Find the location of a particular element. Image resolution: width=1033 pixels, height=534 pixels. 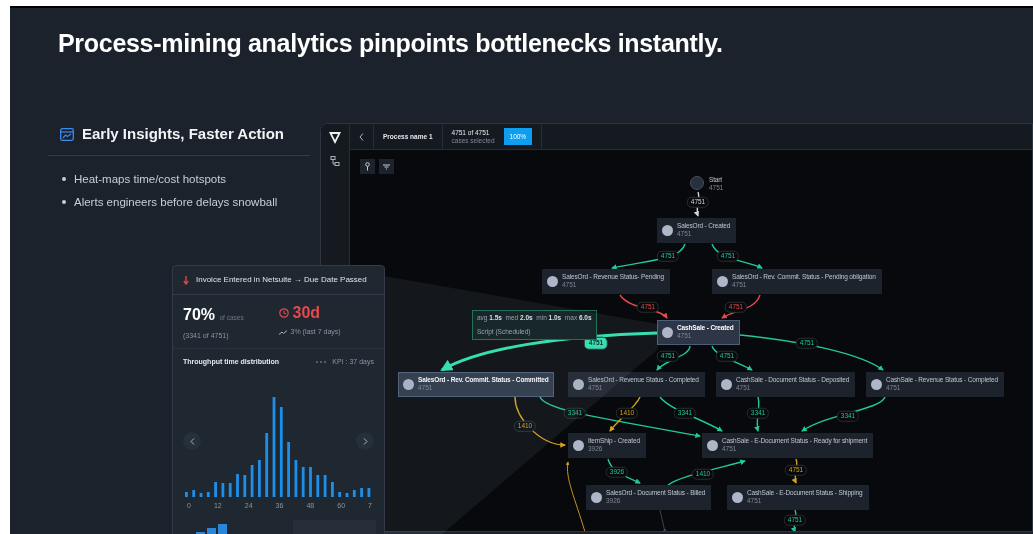

bullet-text: Alerts engineers before delays snowball is located at coordinates (176, 202).